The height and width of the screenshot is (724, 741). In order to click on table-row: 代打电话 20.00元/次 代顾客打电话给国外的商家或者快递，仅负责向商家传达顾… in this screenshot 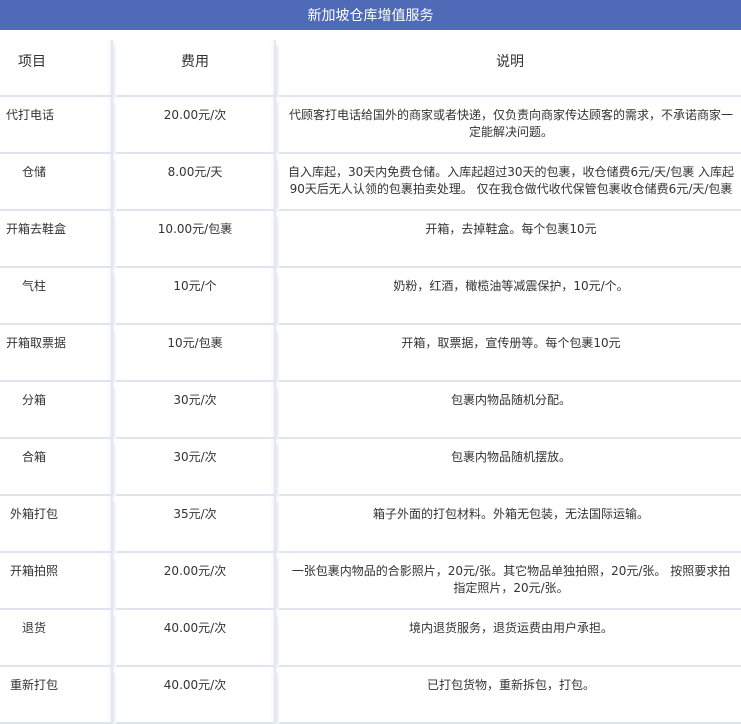, I will do `click(370, 125)`.